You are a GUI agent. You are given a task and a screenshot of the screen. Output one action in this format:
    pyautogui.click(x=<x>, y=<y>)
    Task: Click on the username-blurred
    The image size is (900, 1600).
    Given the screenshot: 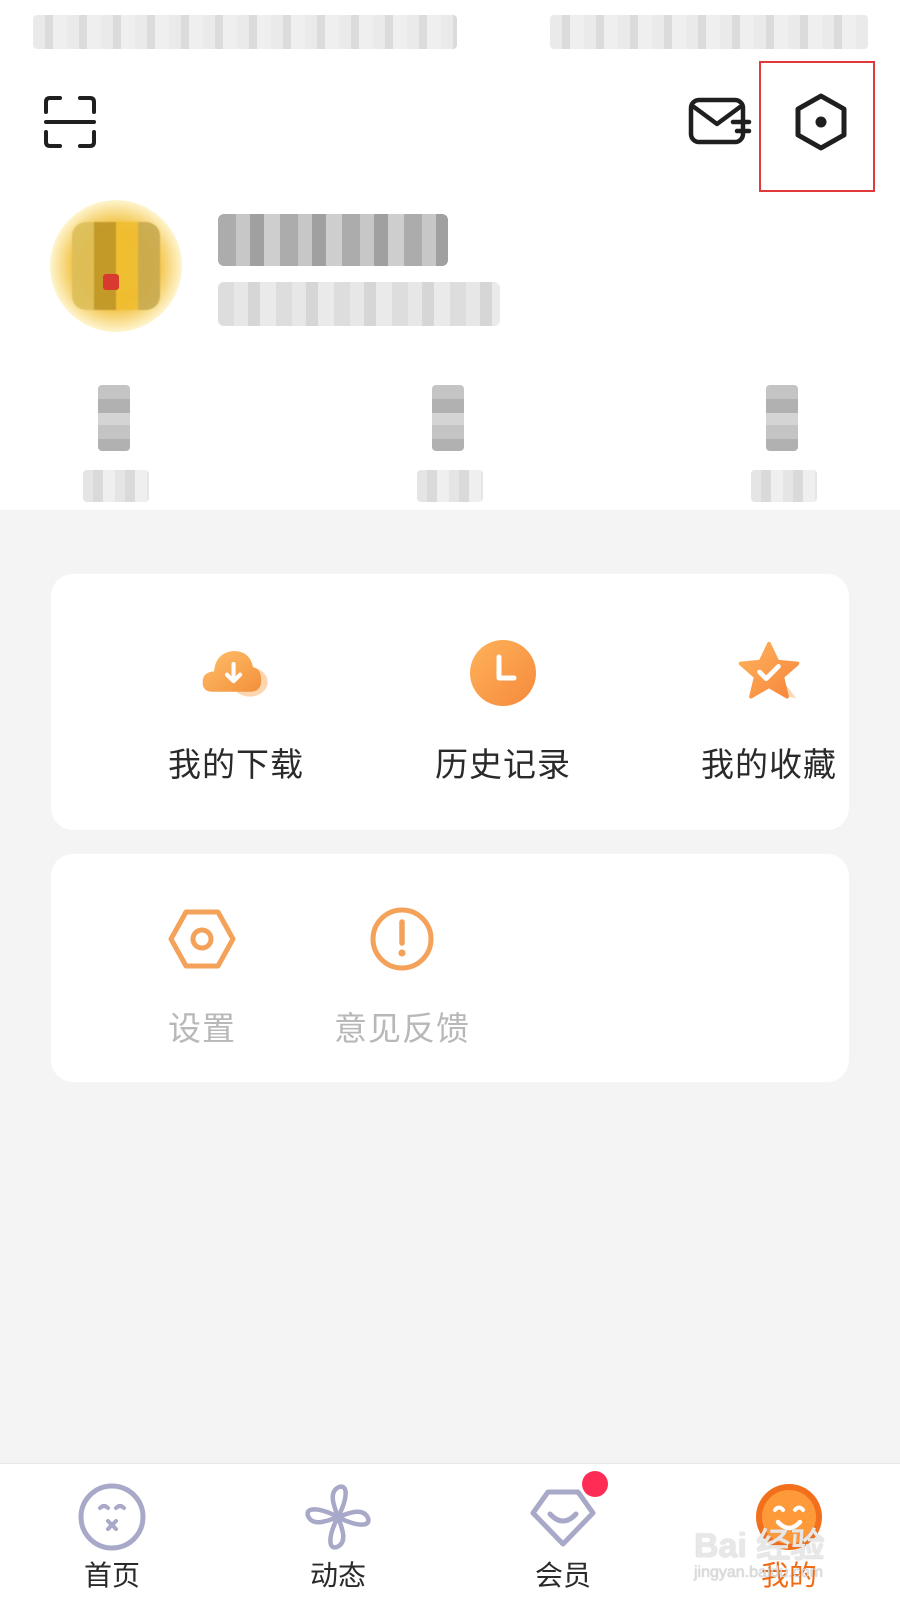 What is the action you would take?
    pyautogui.click(x=333, y=240)
    